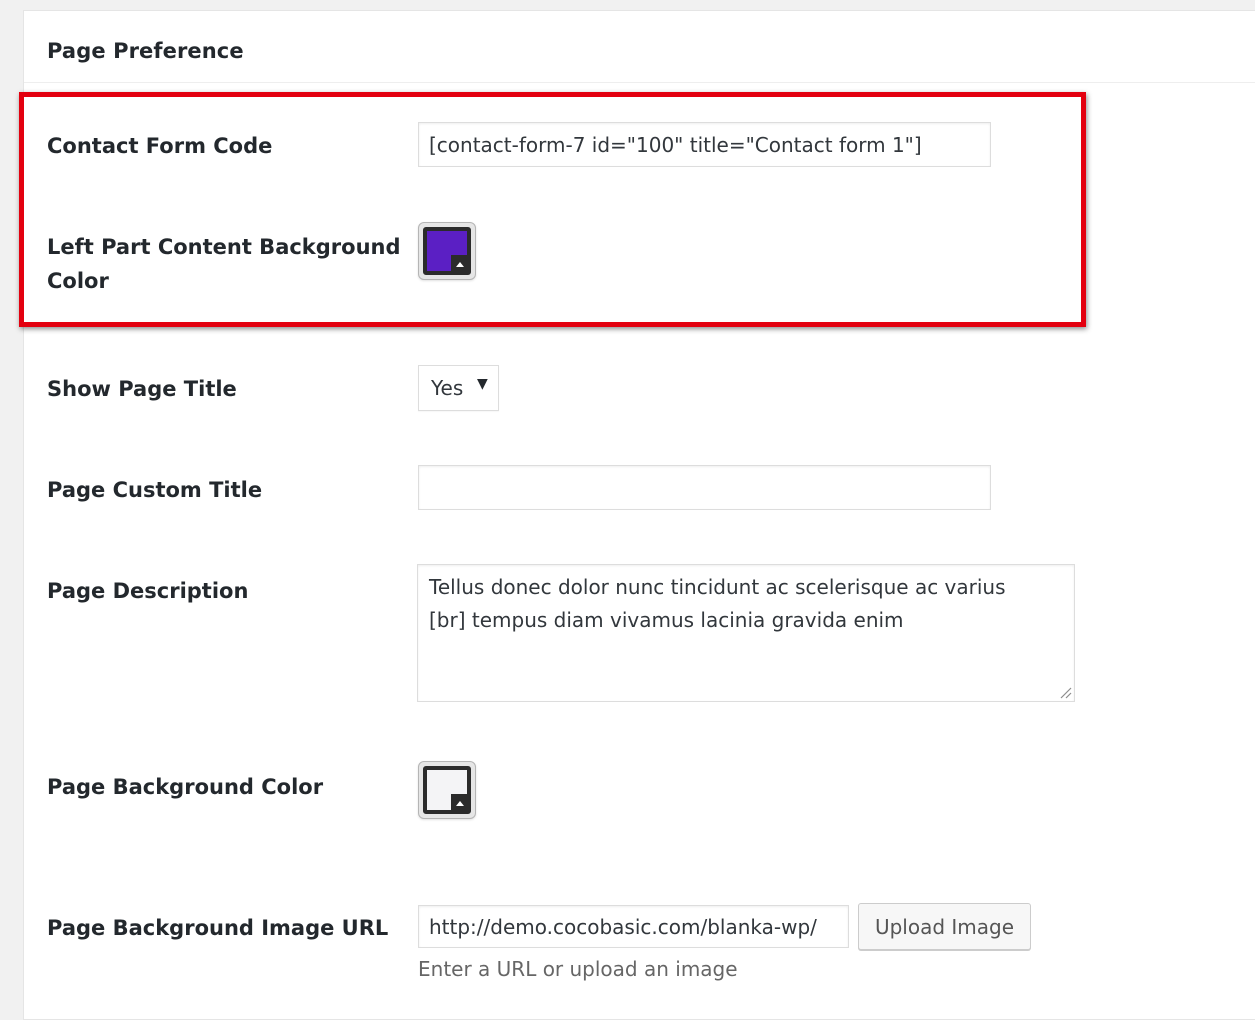 This screenshot has width=1255, height=1020. What do you see at coordinates (639, 47) in the screenshot?
I see `panel-header: Page Preference` at bounding box center [639, 47].